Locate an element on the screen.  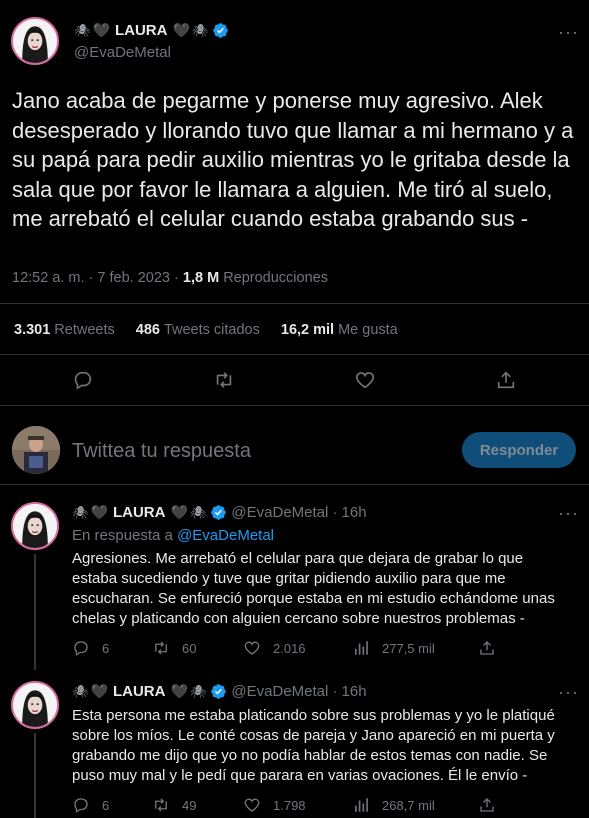
in-reply-to: En respuesta a @EvaDeMetal is located at coordinates (173, 535).